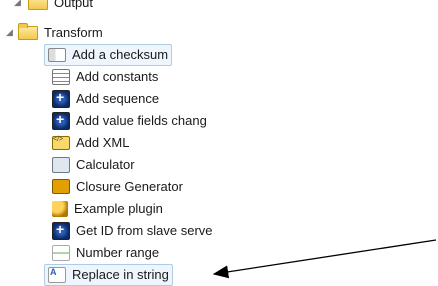 Image resolution: width=438 pixels, height=286 pixels. I want to click on annotation-arrow, so click(324, 259).